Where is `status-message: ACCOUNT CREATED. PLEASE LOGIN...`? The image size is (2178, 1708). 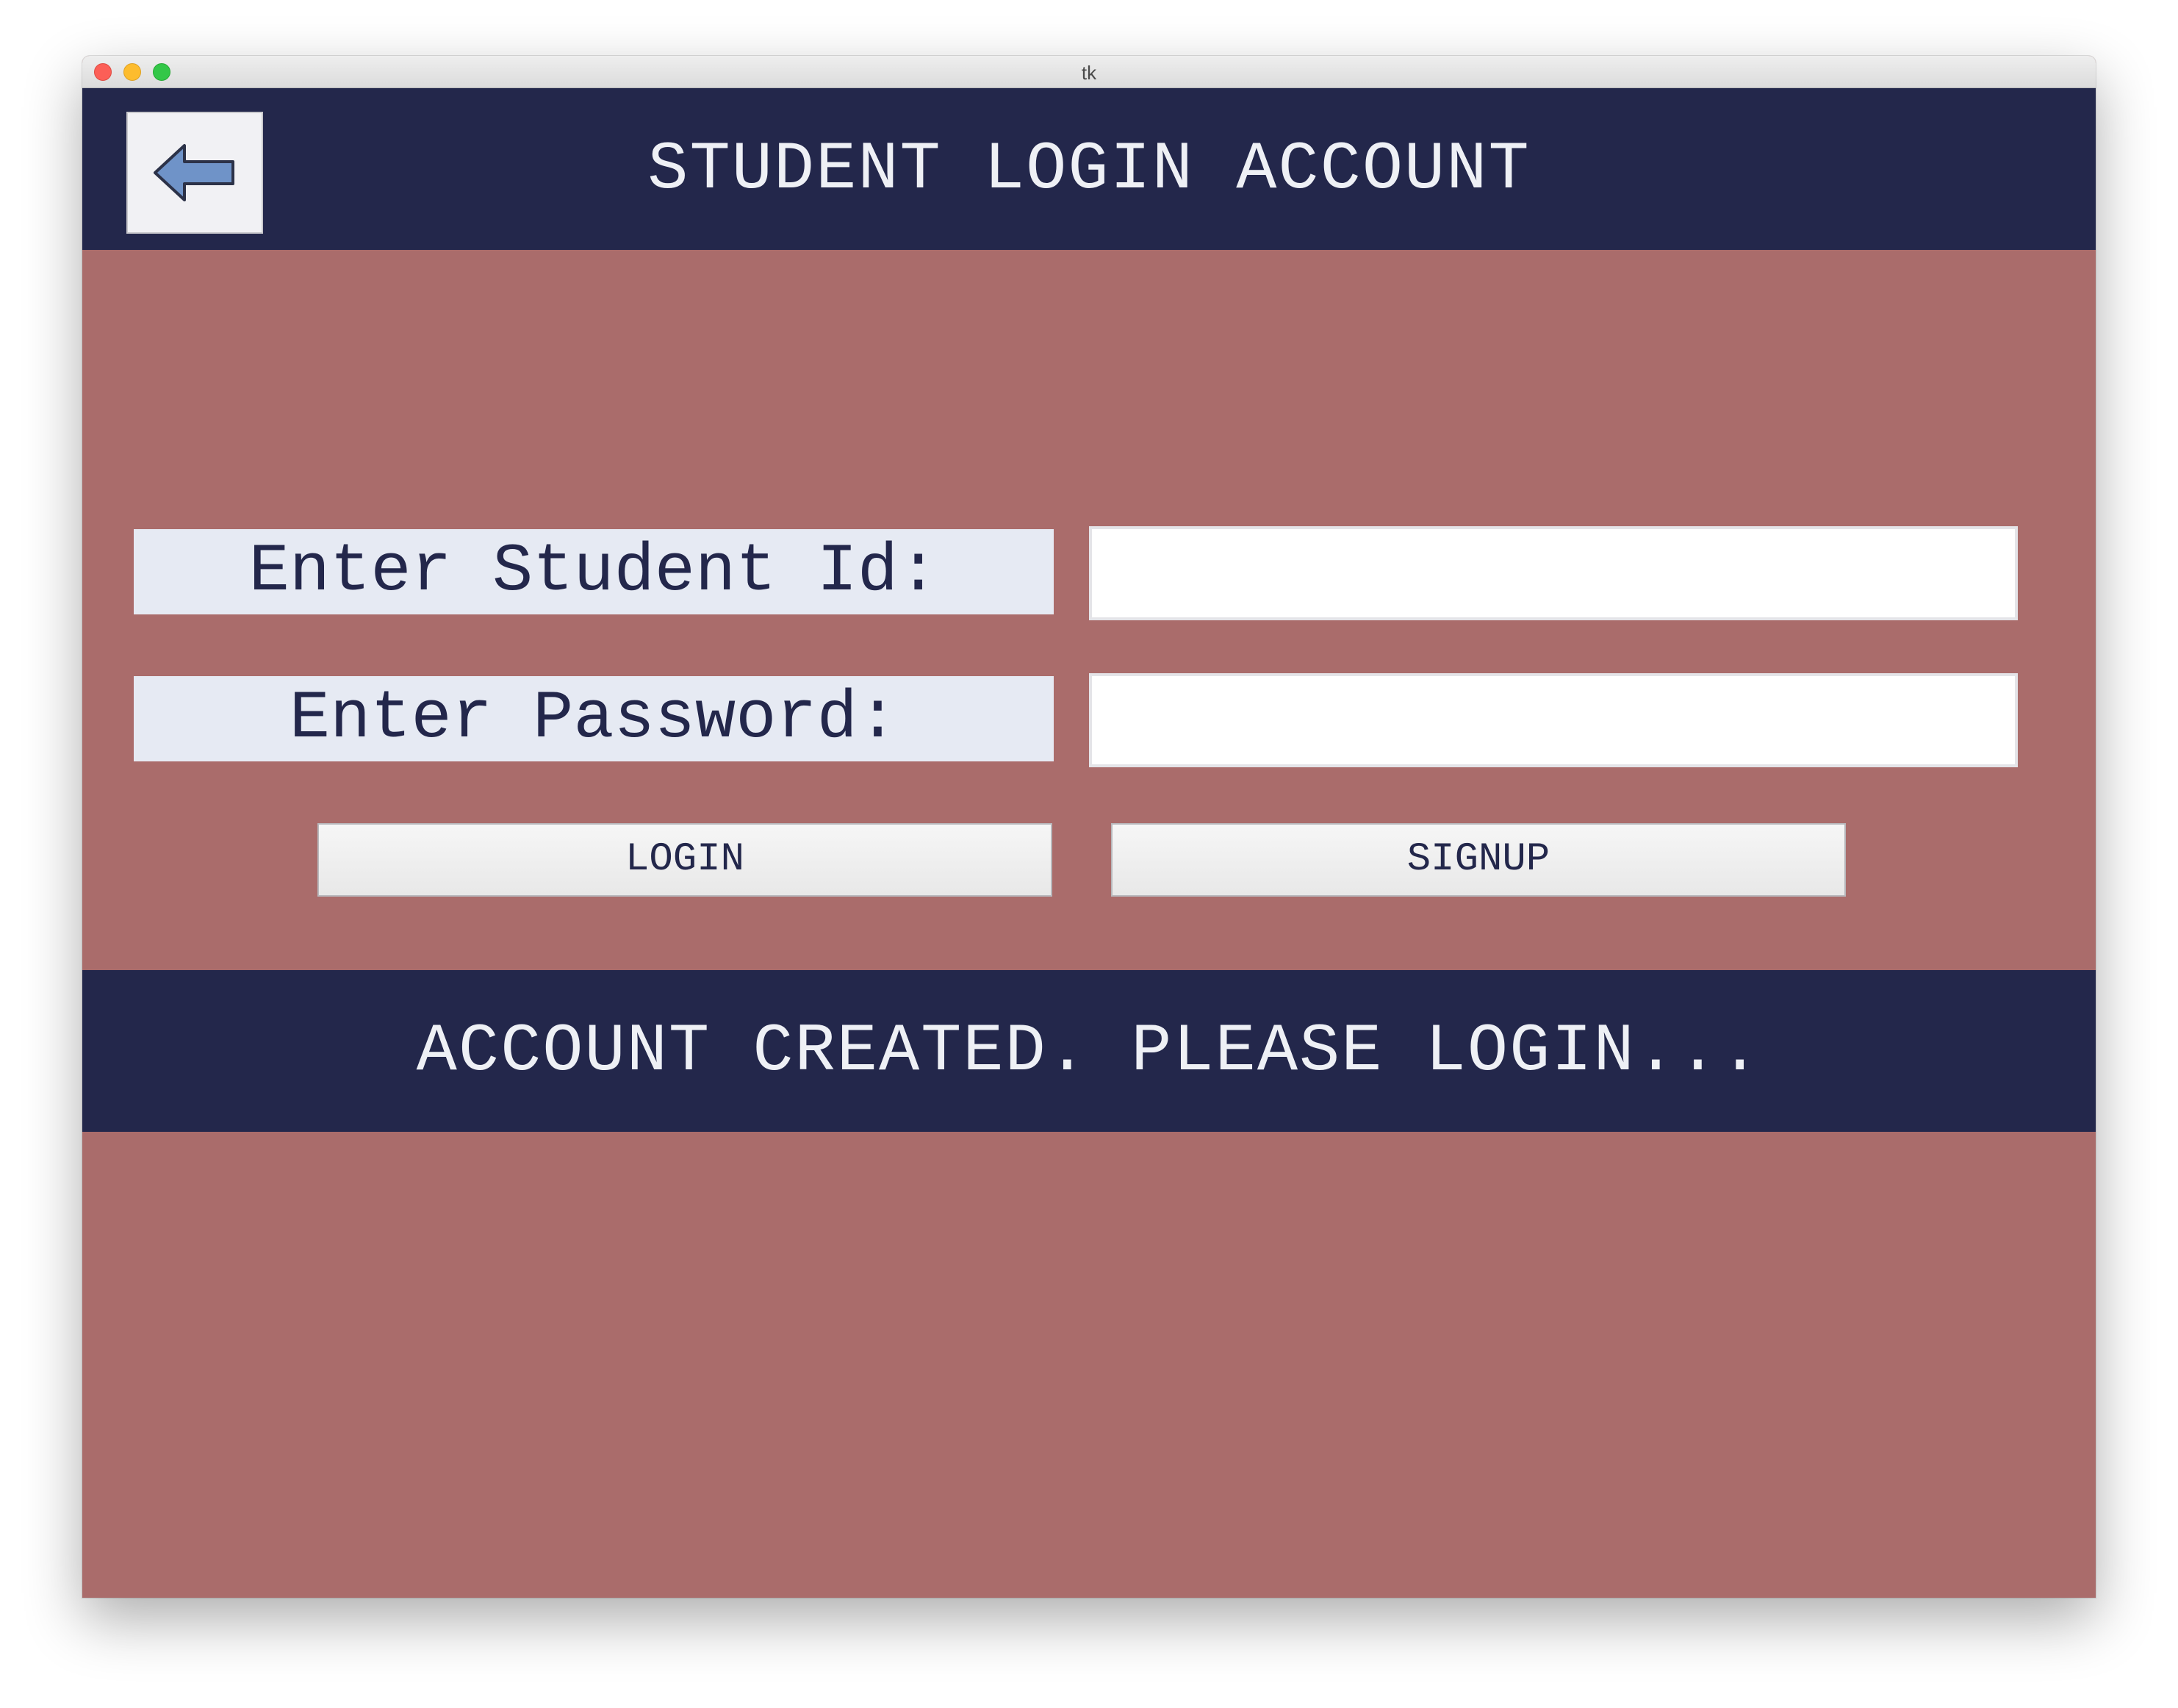
status-message: ACCOUNT CREATED. PLEASE LOGIN... is located at coordinates (1089, 1051).